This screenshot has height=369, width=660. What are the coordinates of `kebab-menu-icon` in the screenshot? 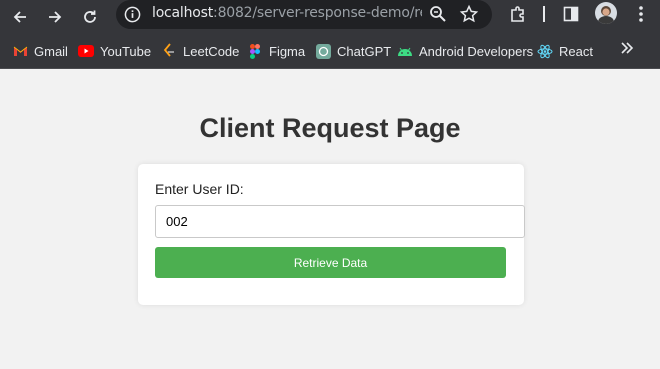 It's located at (641, 14).